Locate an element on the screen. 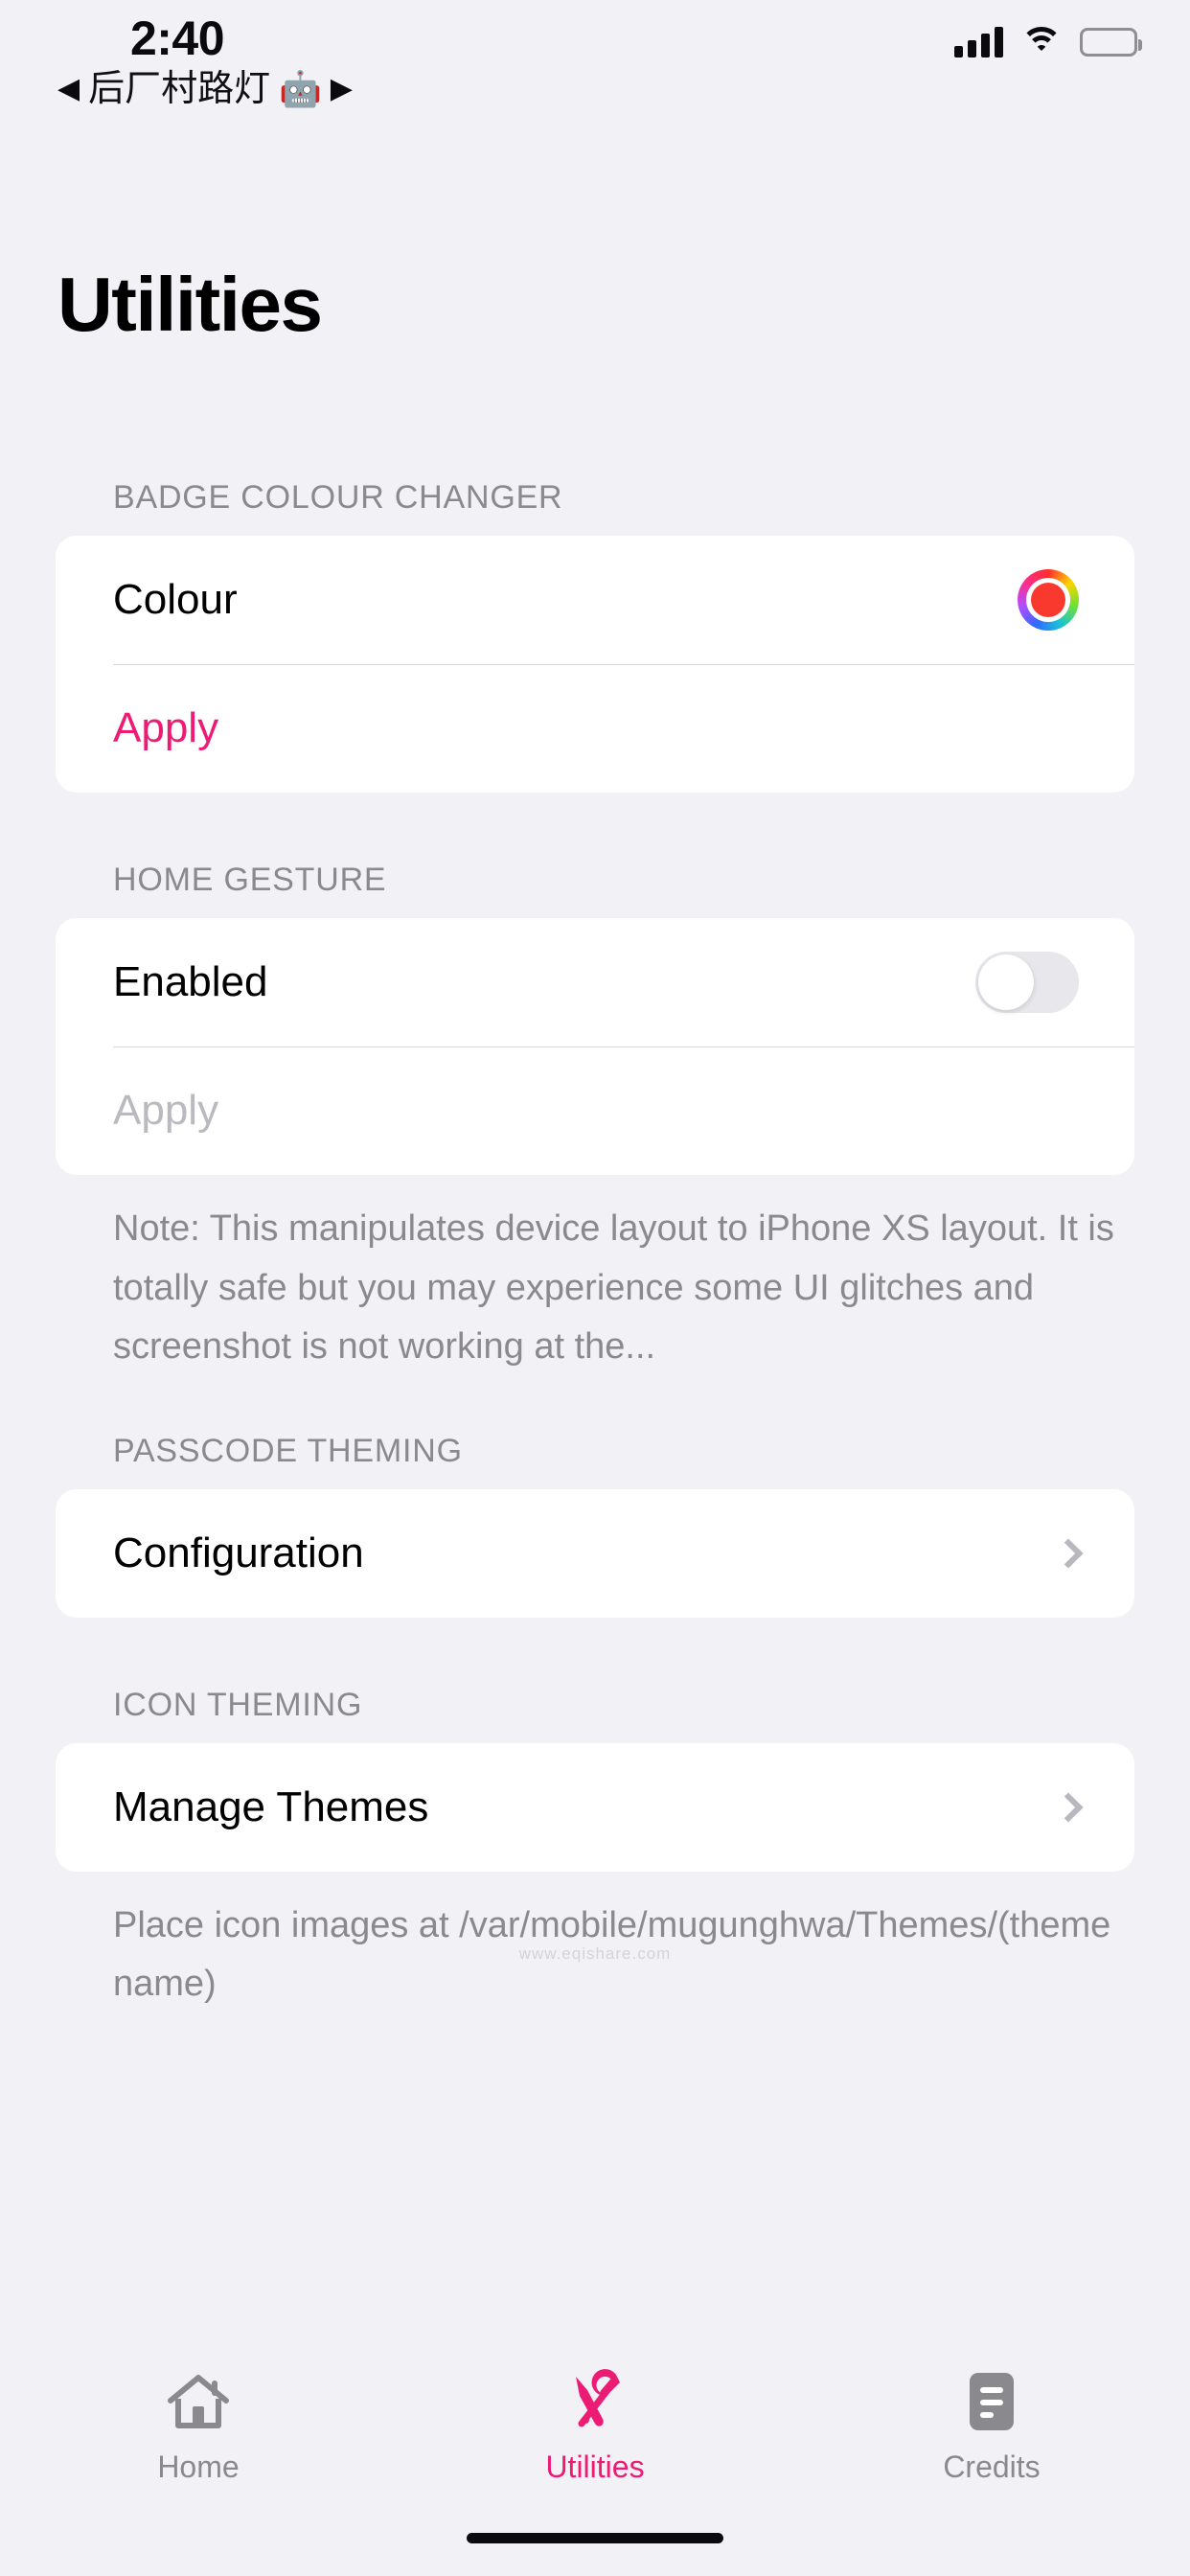 This screenshot has width=1190, height=2576. section-header-passcode-theming: PASSCODE THEMING is located at coordinates (288, 1450).